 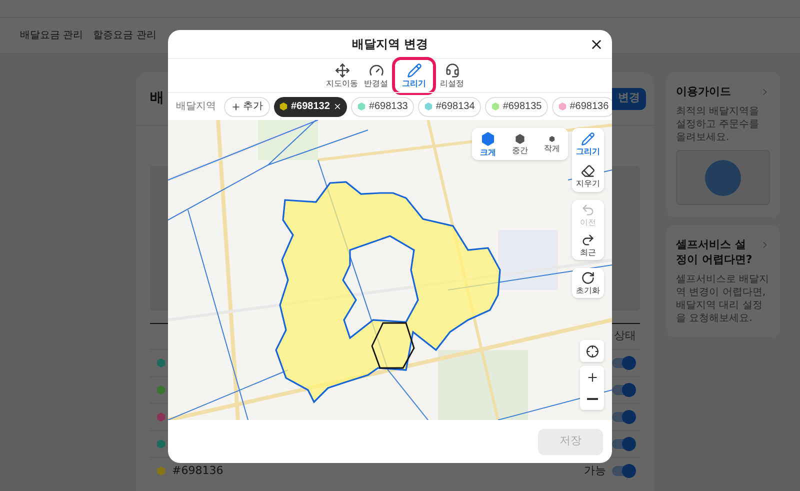 I want to click on card-title: 배, so click(x=157, y=98).